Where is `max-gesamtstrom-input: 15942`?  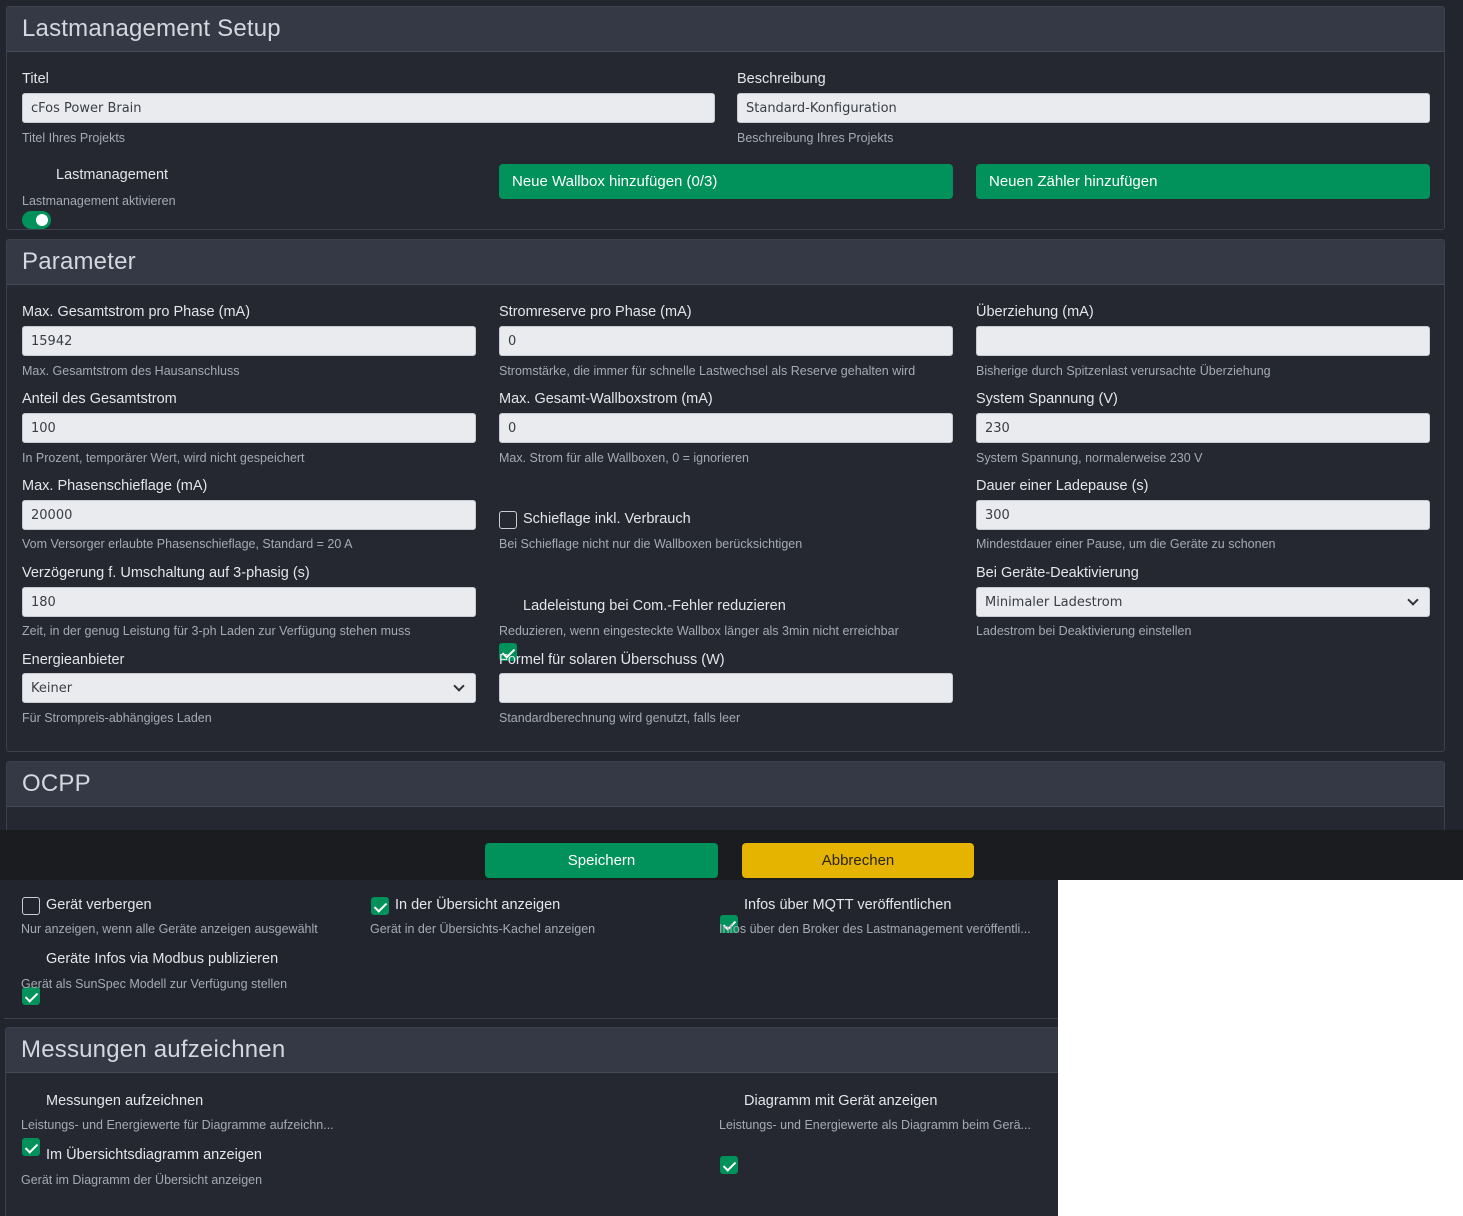
max-gesamtstrom-input: 15942 is located at coordinates (249, 341).